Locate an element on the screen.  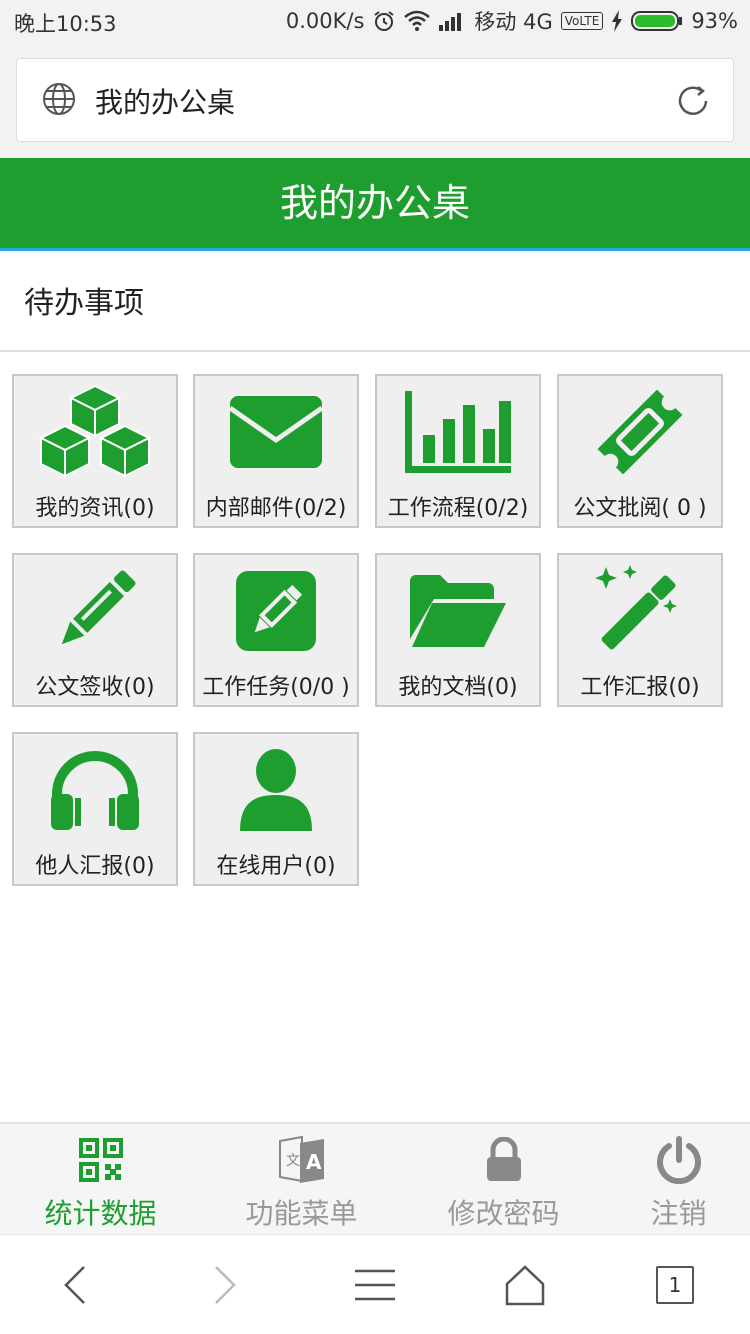
folder-open-icon is located at coordinates (458, 611).